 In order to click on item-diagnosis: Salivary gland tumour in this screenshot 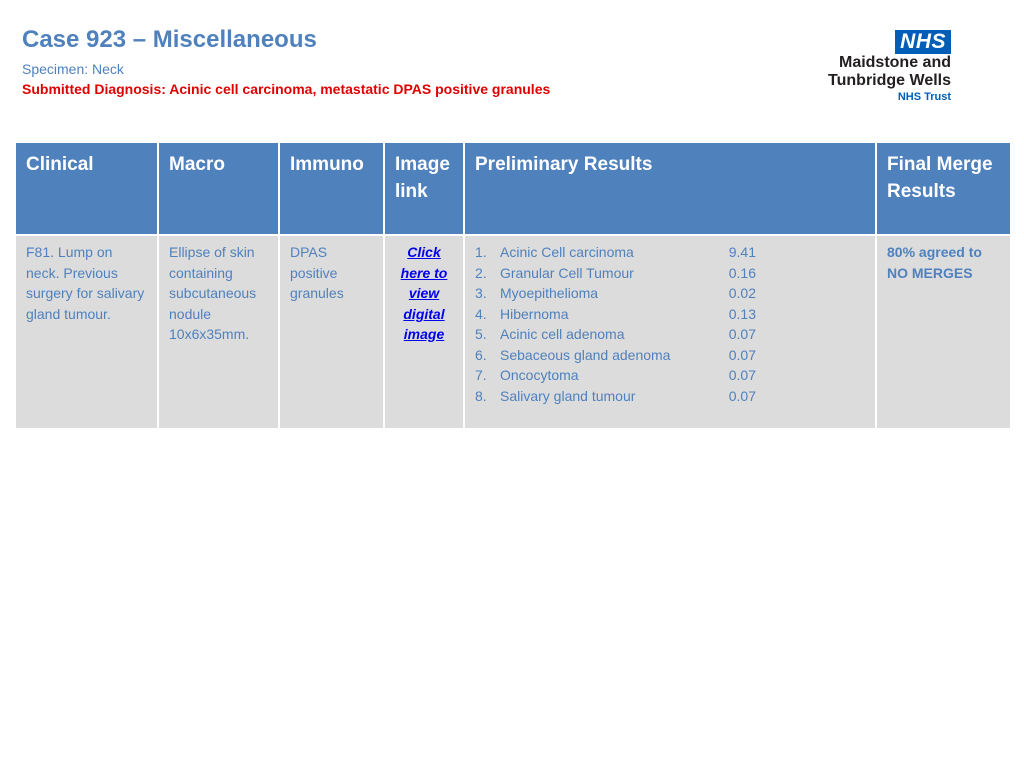, I will do `click(568, 395)`.